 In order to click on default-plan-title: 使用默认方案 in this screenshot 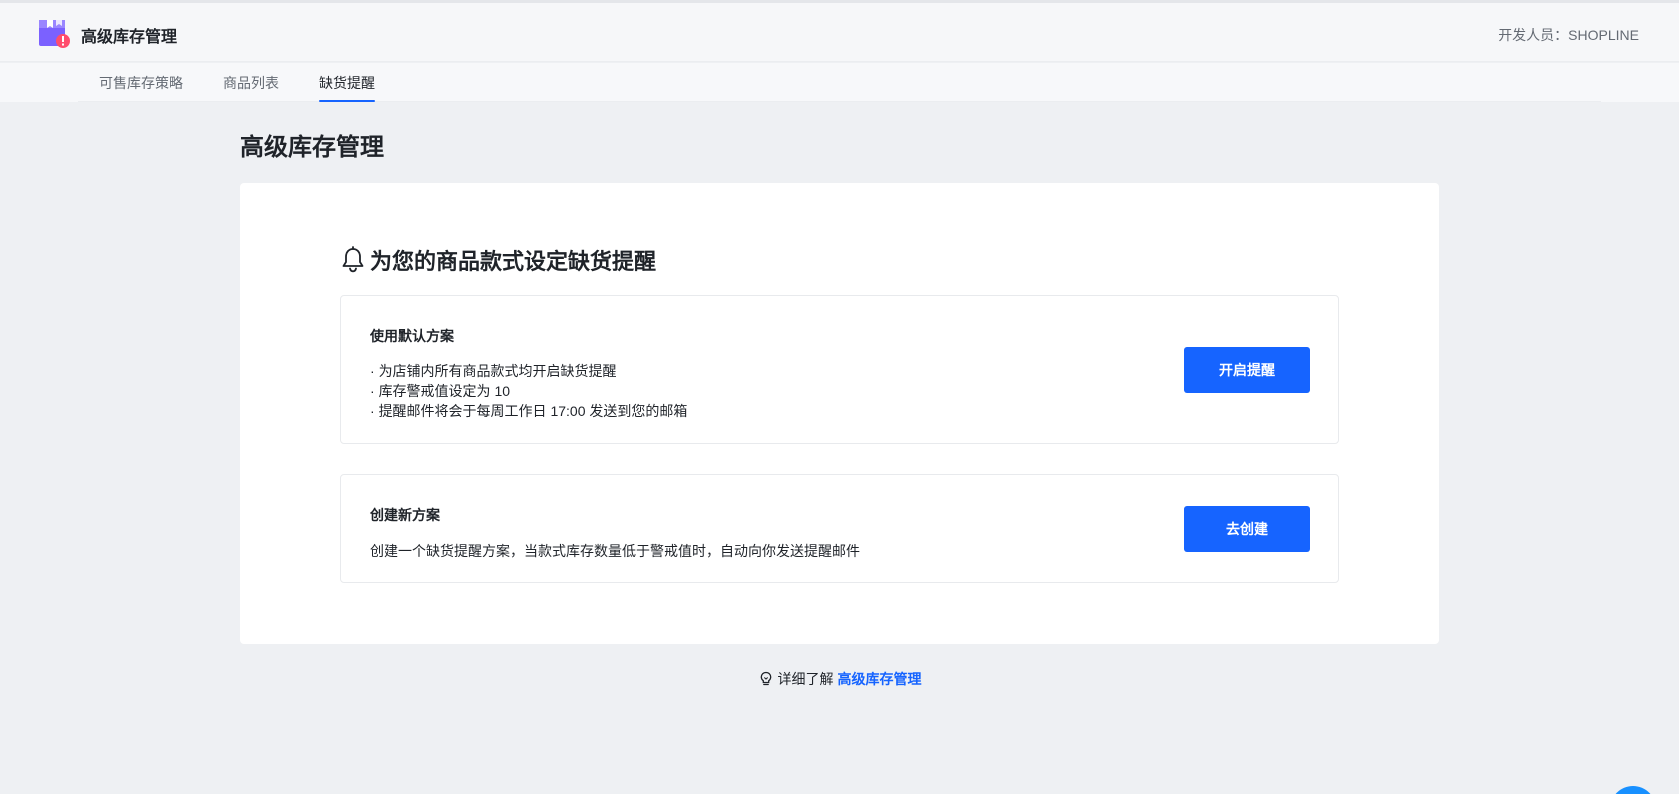, I will do `click(412, 336)`.